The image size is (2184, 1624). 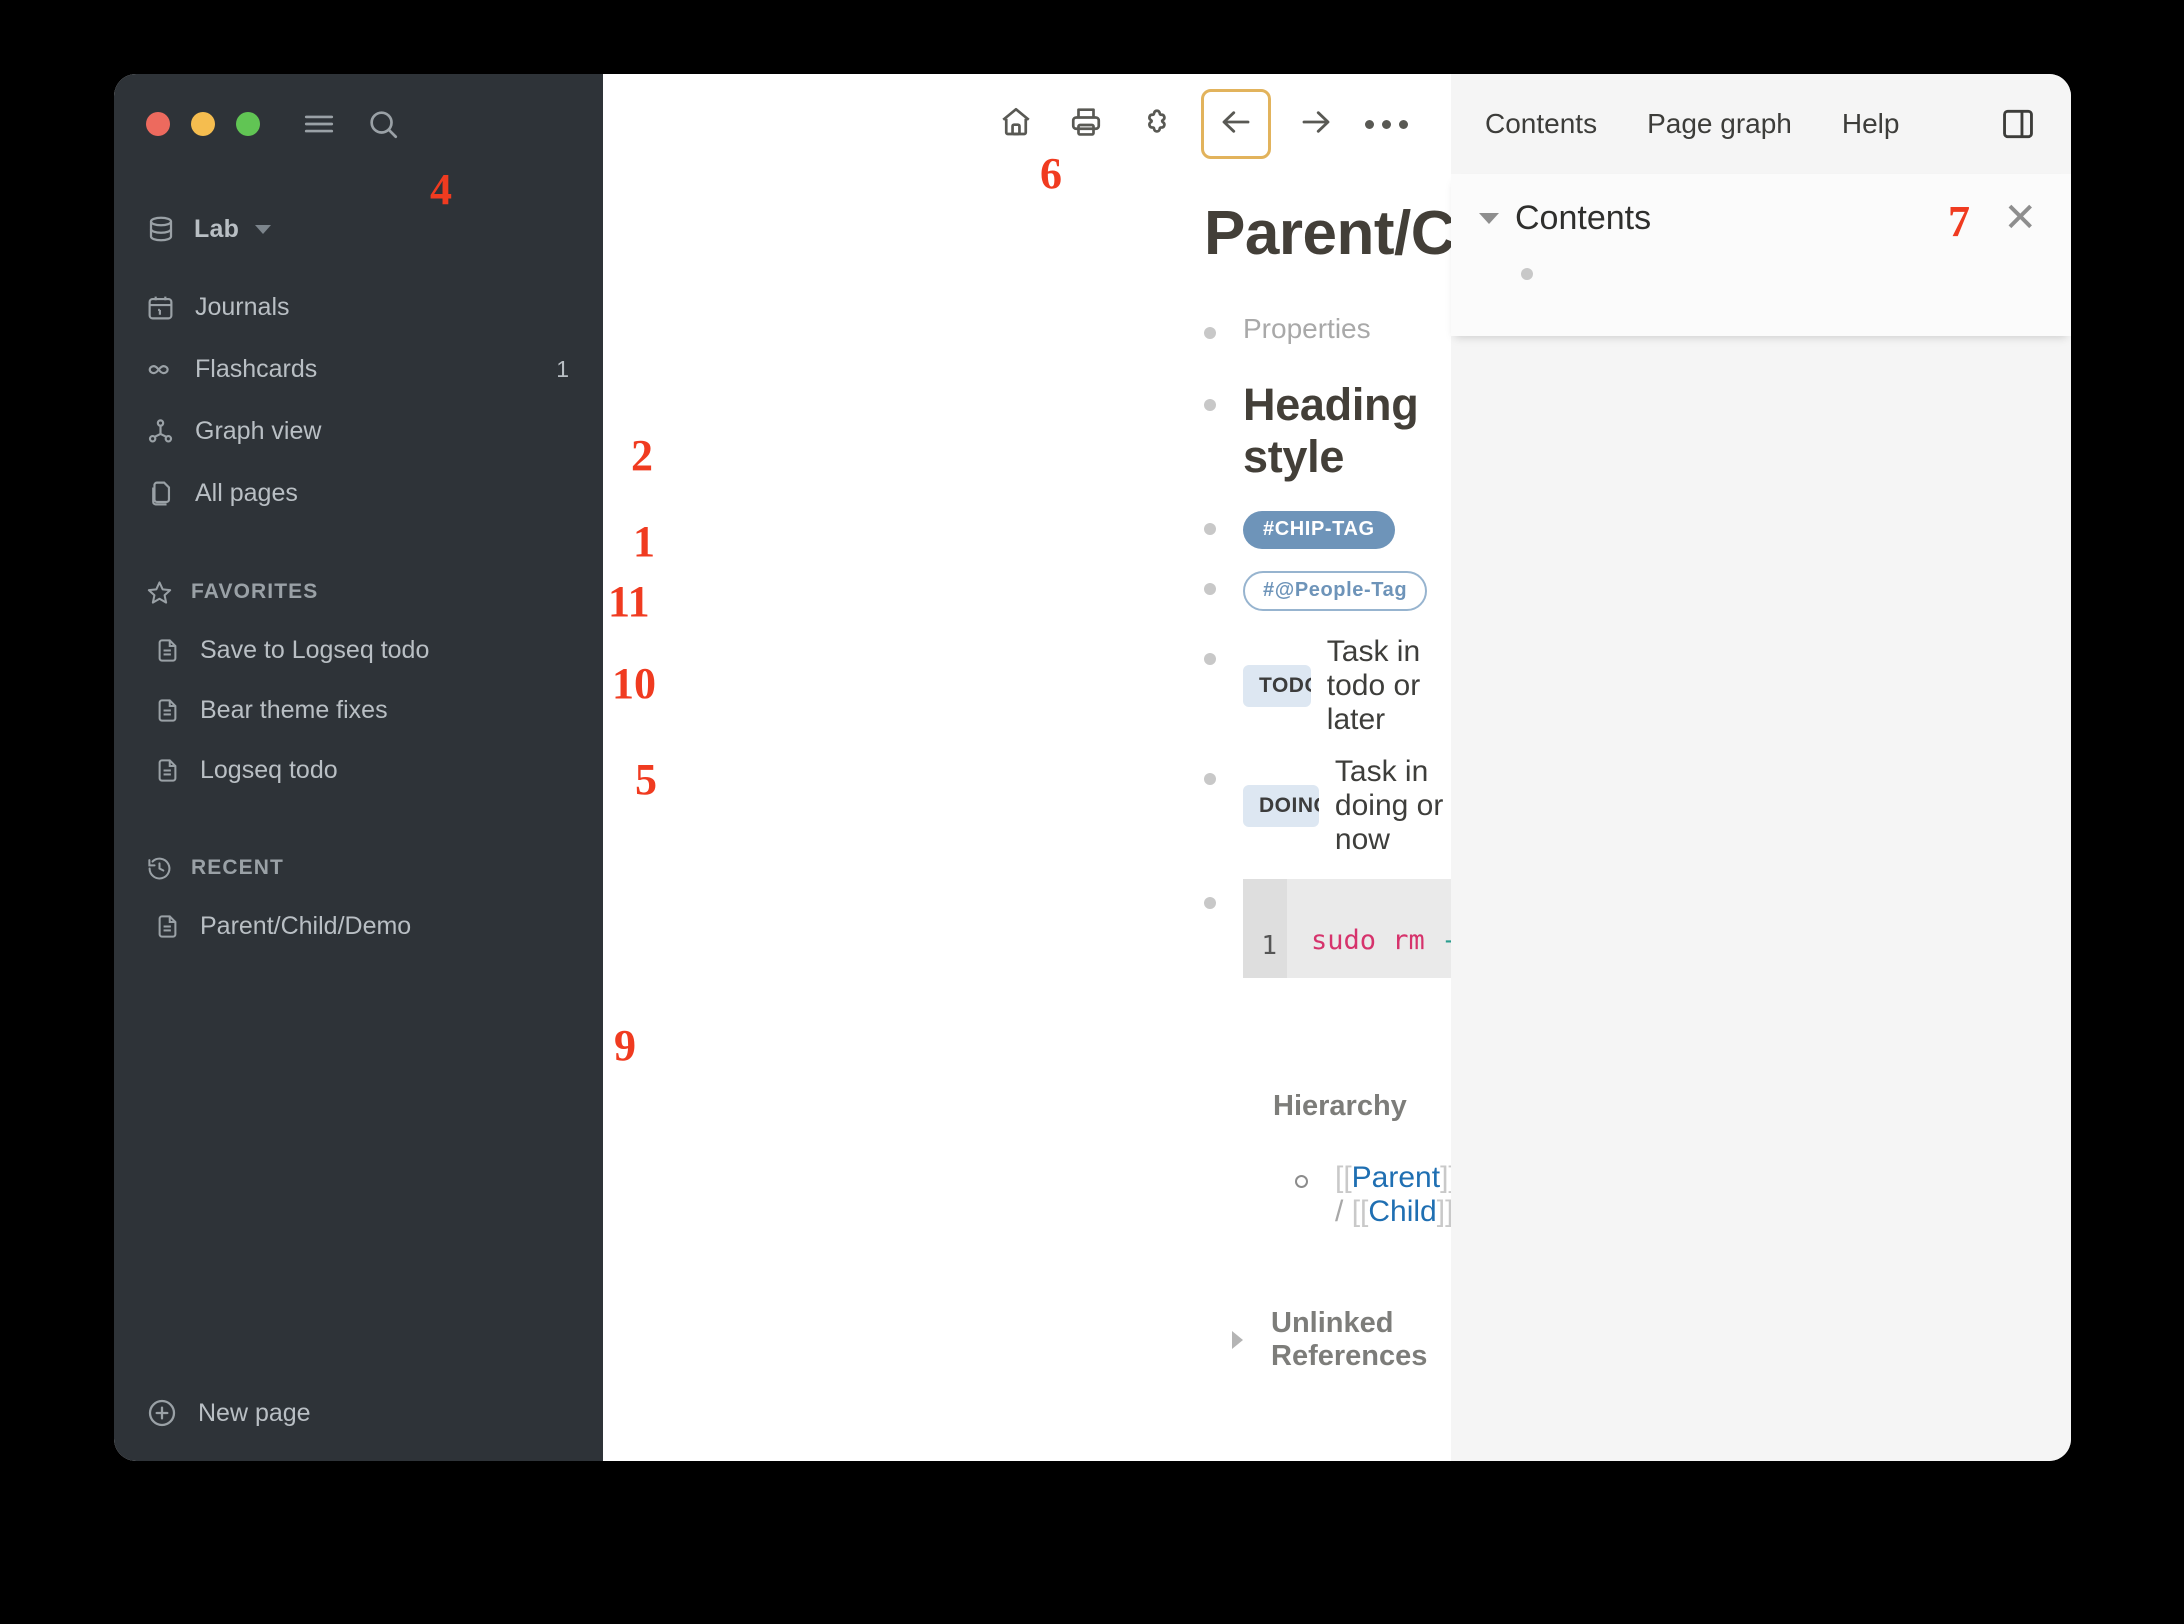 I want to click on new-page-button: New page, so click(x=358, y=1413).